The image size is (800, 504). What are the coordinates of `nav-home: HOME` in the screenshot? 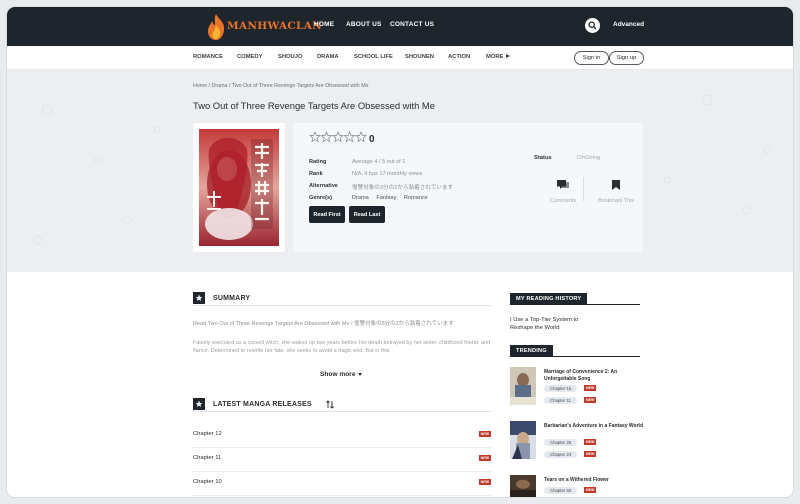 It's located at (324, 24).